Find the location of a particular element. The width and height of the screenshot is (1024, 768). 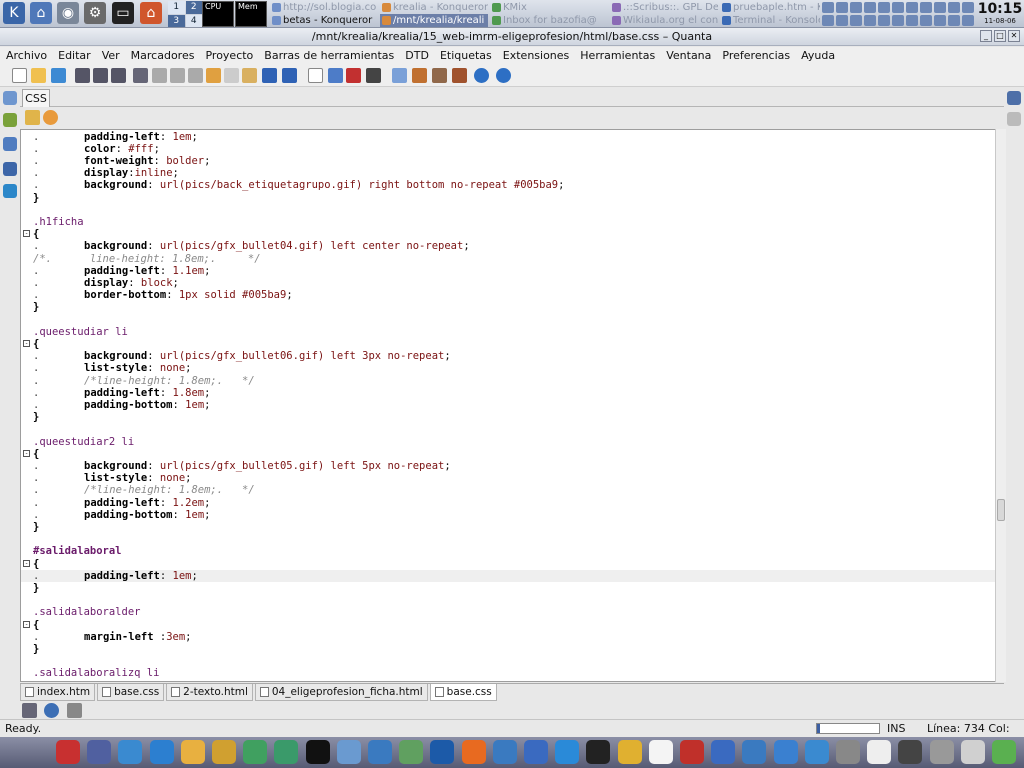

css-wizard-icon is located at coordinates (32, 117).